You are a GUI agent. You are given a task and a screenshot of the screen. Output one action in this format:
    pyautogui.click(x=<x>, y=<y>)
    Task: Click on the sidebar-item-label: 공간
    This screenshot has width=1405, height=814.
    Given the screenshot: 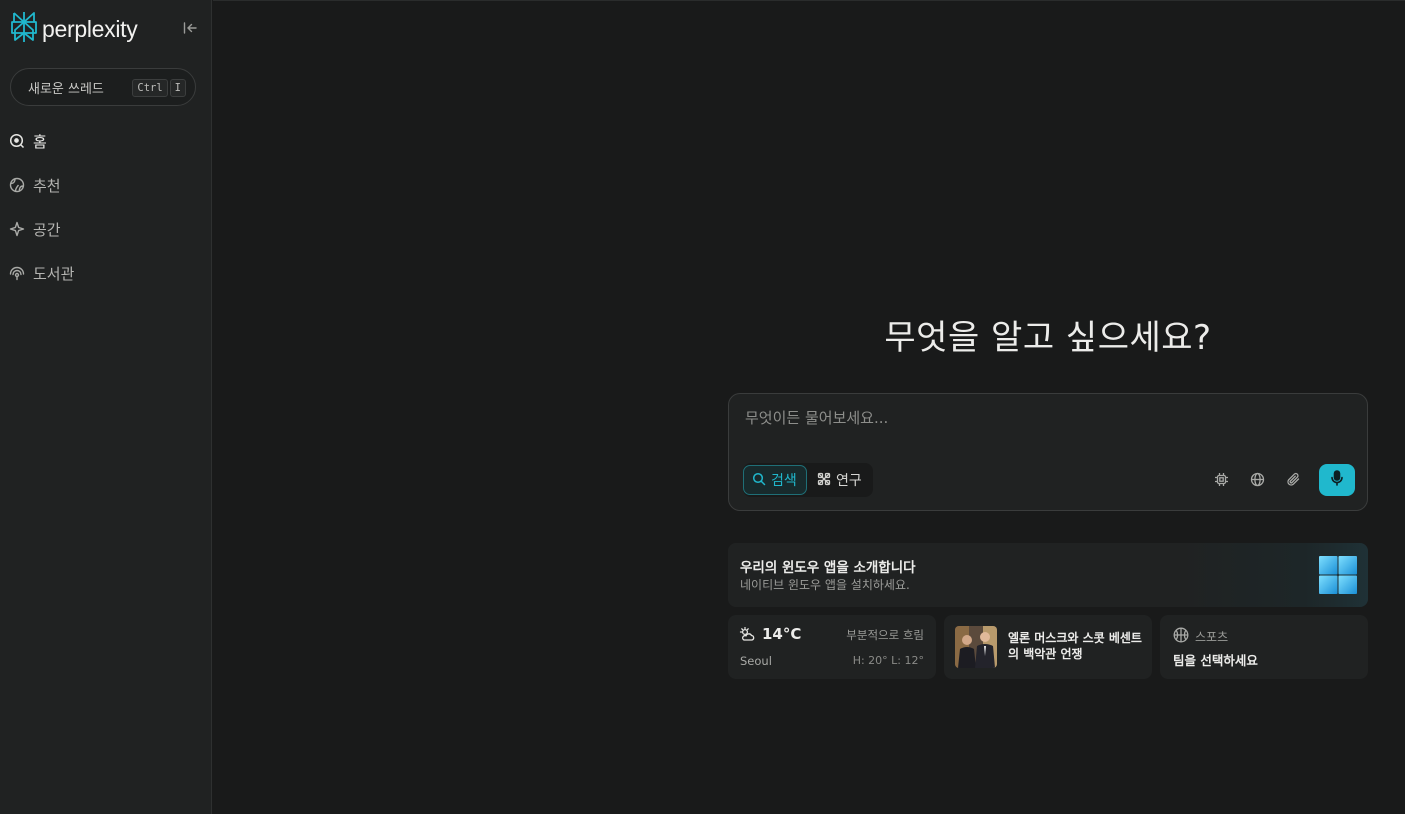 What is the action you would take?
    pyautogui.click(x=47, y=229)
    